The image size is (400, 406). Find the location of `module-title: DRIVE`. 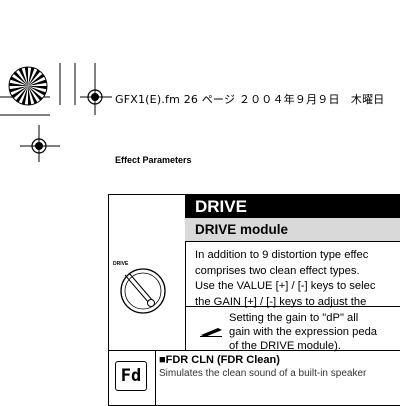

module-title: DRIVE is located at coordinates (292, 206).